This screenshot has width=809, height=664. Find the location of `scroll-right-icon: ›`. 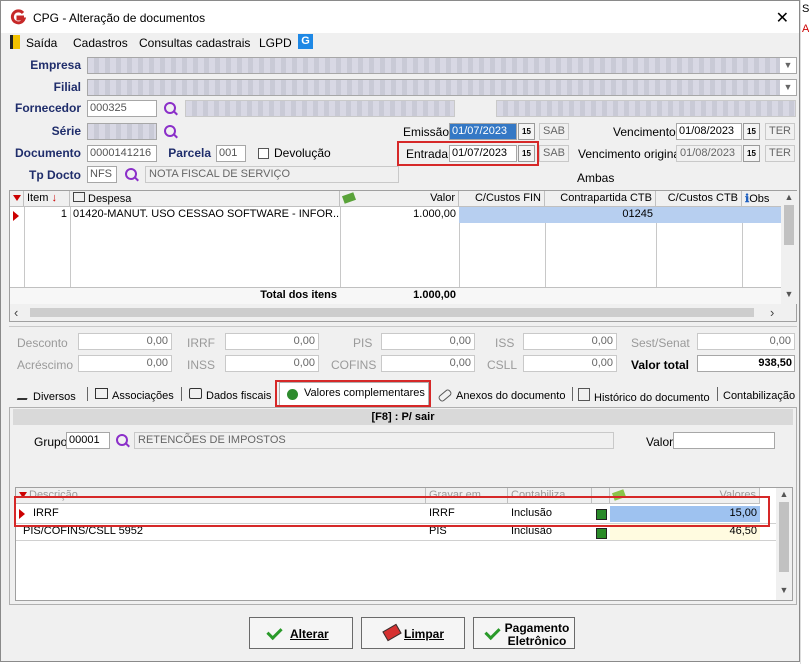

scroll-right-icon: › is located at coordinates (772, 312).